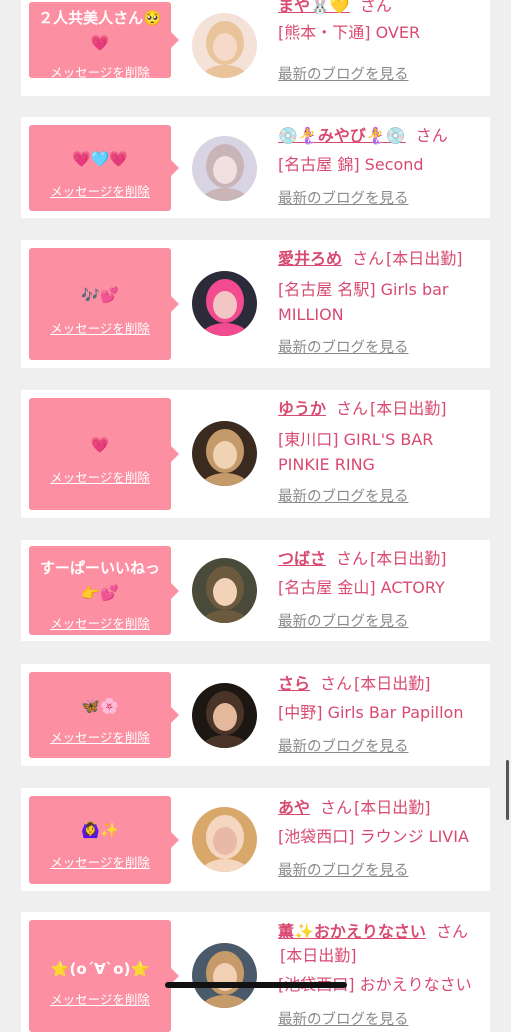  What do you see at coordinates (342, 135) in the screenshot?
I see `cast-name-link: 💿🧜‍♀️みやび🧜‍♀️💿` at bounding box center [342, 135].